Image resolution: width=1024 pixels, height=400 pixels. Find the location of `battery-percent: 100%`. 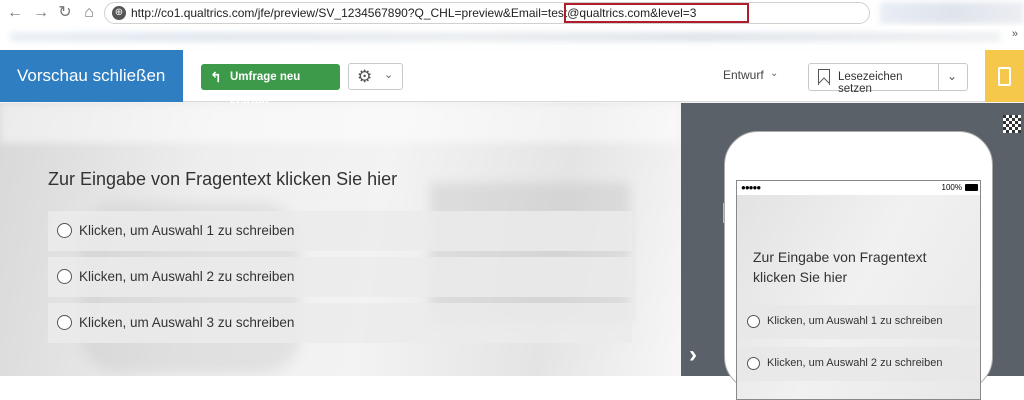

battery-percent: 100% is located at coordinates (951, 187).